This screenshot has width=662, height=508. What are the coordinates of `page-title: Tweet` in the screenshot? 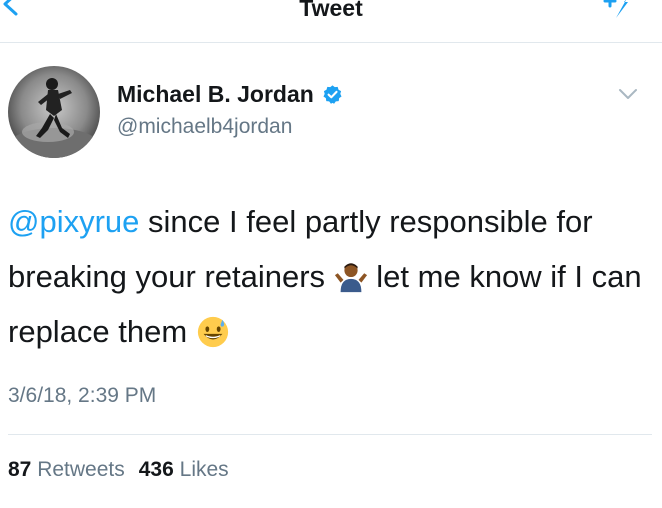 It's located at (331, 10).